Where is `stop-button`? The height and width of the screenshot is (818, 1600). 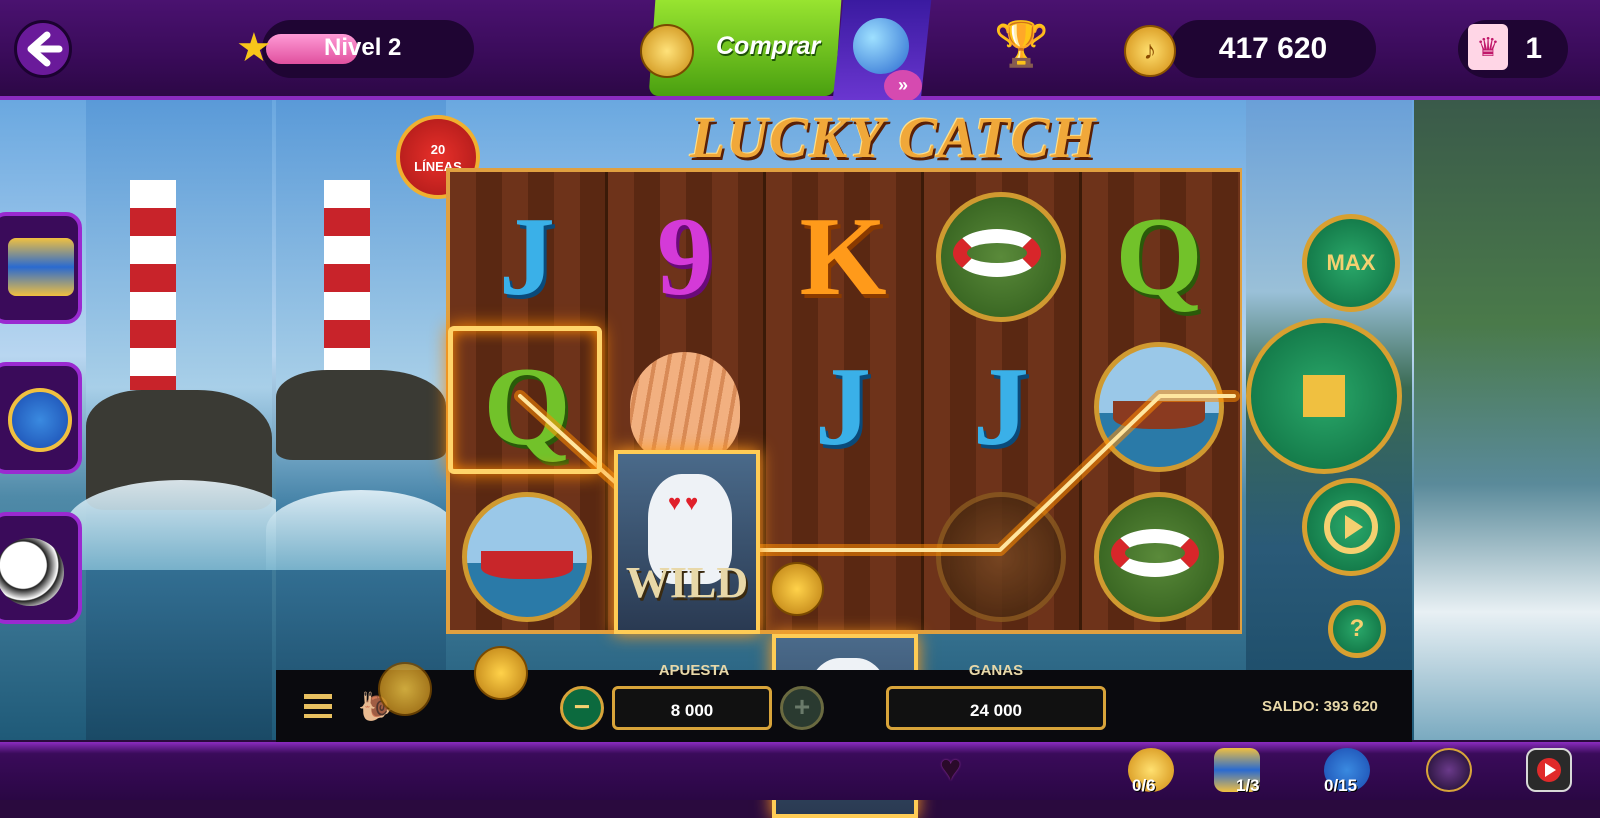
stop-button is located at coordinates (1324, 396).